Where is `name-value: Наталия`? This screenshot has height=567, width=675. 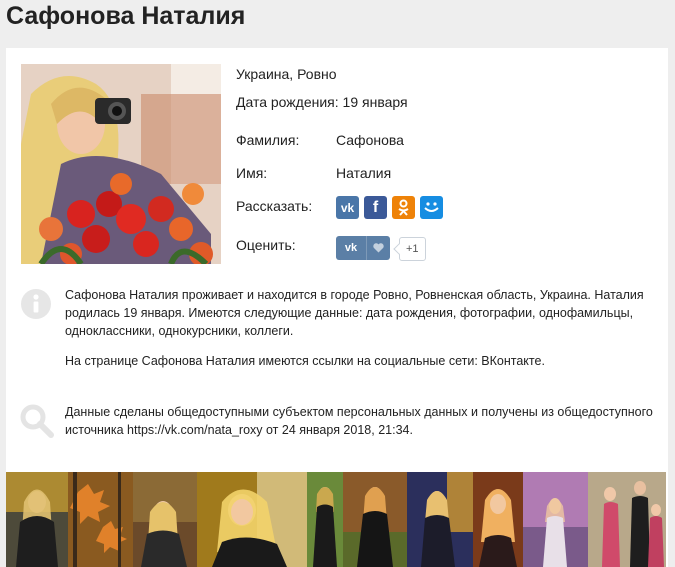
name-value: Наталия is located at coordinates (364, 173).